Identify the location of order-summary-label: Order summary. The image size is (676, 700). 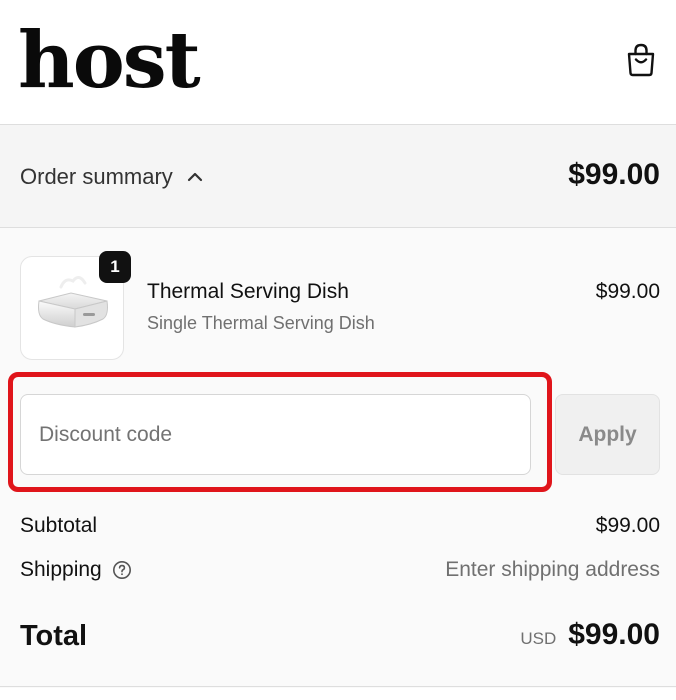
(96, 176).